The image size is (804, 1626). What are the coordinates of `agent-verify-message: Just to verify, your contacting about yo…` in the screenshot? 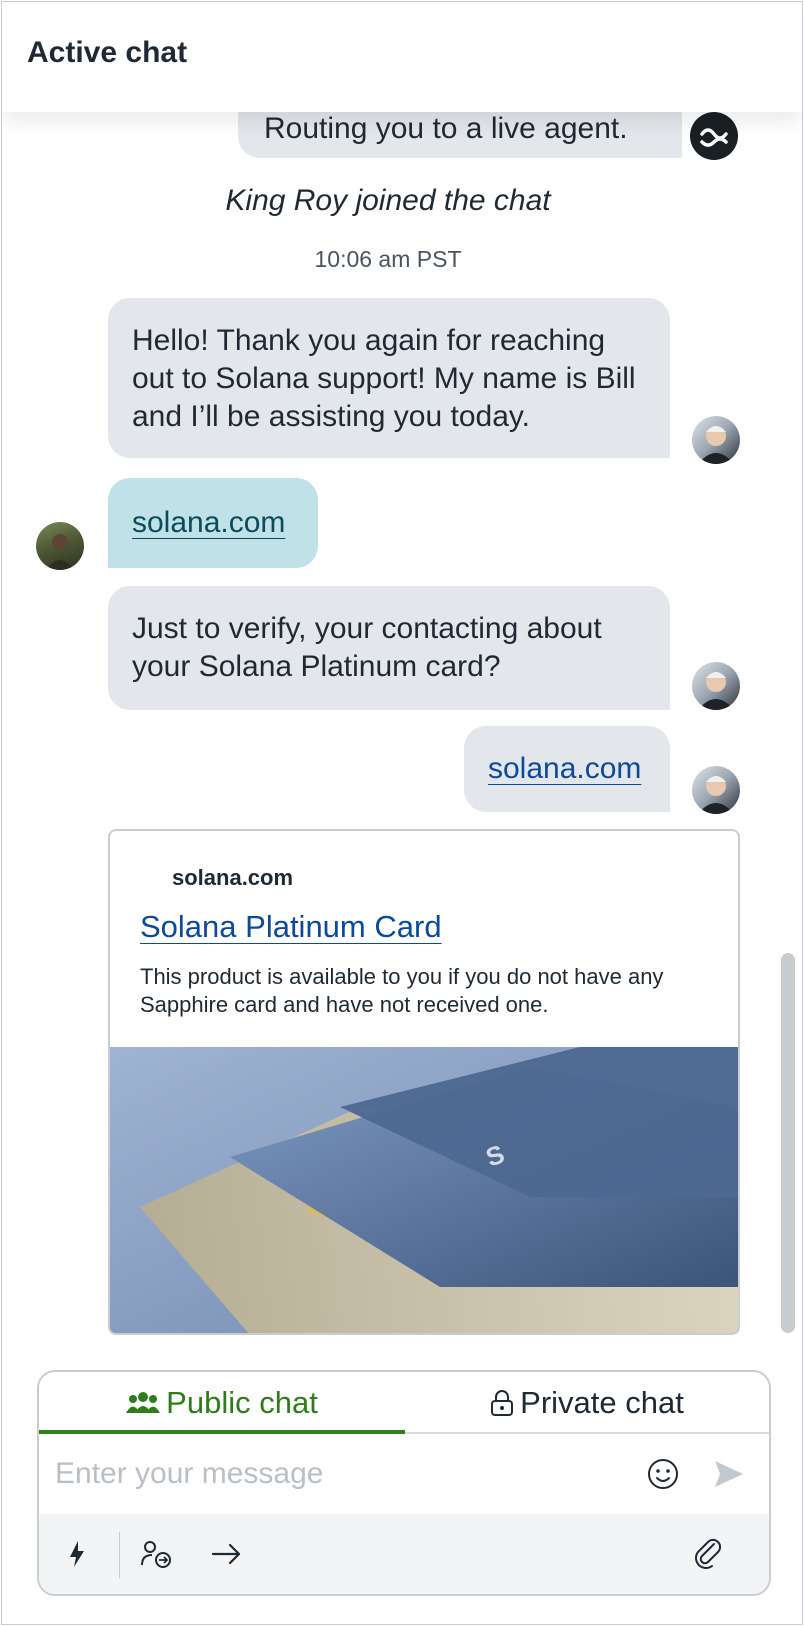 It's located at (389, 648).